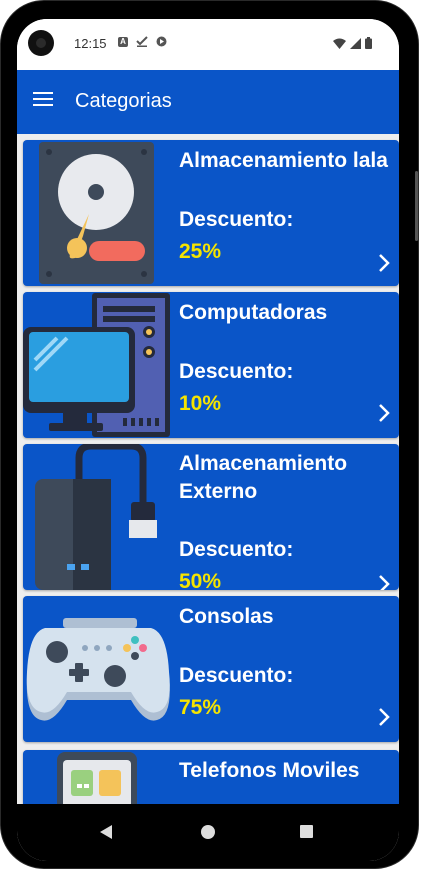 Image resolution: width=421 pixels, height=871 pixels. I want to click on category-card: Almacenamiento Externo Descuento: 50%, so click(211, 517).